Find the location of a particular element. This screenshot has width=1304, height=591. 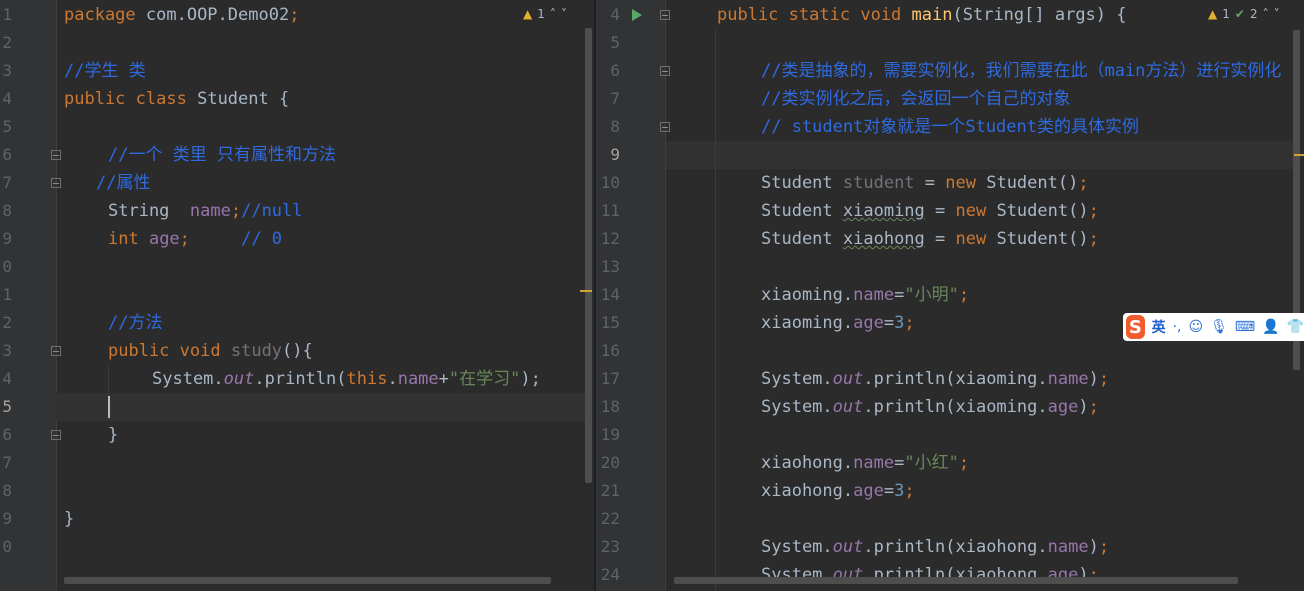

code-line: String name;//null is located at coordinates (205, 211).